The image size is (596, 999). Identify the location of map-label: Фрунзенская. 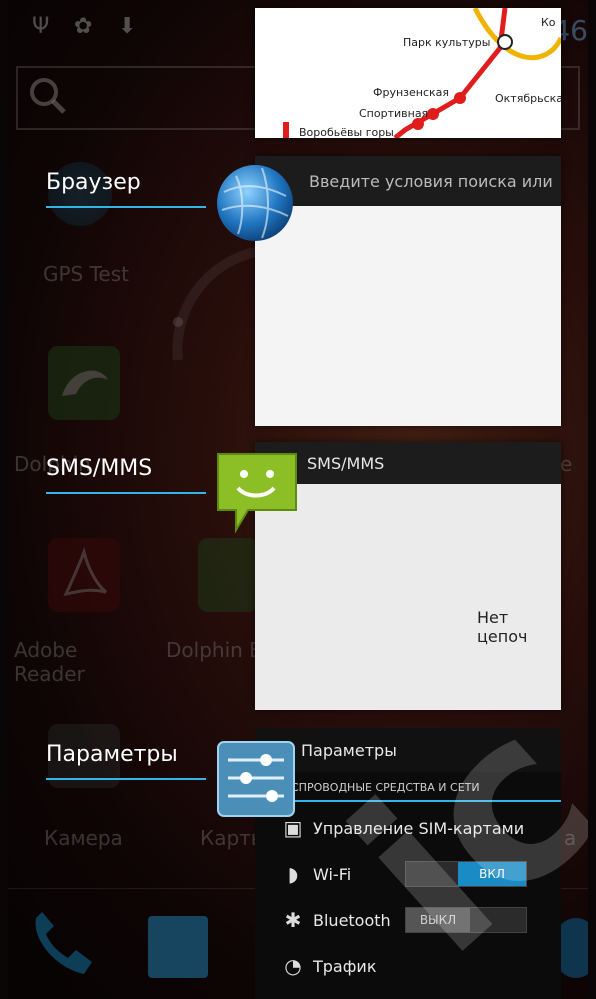
(411, 92).